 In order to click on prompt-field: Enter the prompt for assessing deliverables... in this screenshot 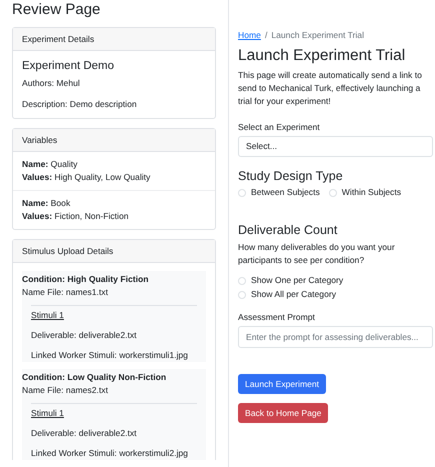, I will do `click(335, 337)`.